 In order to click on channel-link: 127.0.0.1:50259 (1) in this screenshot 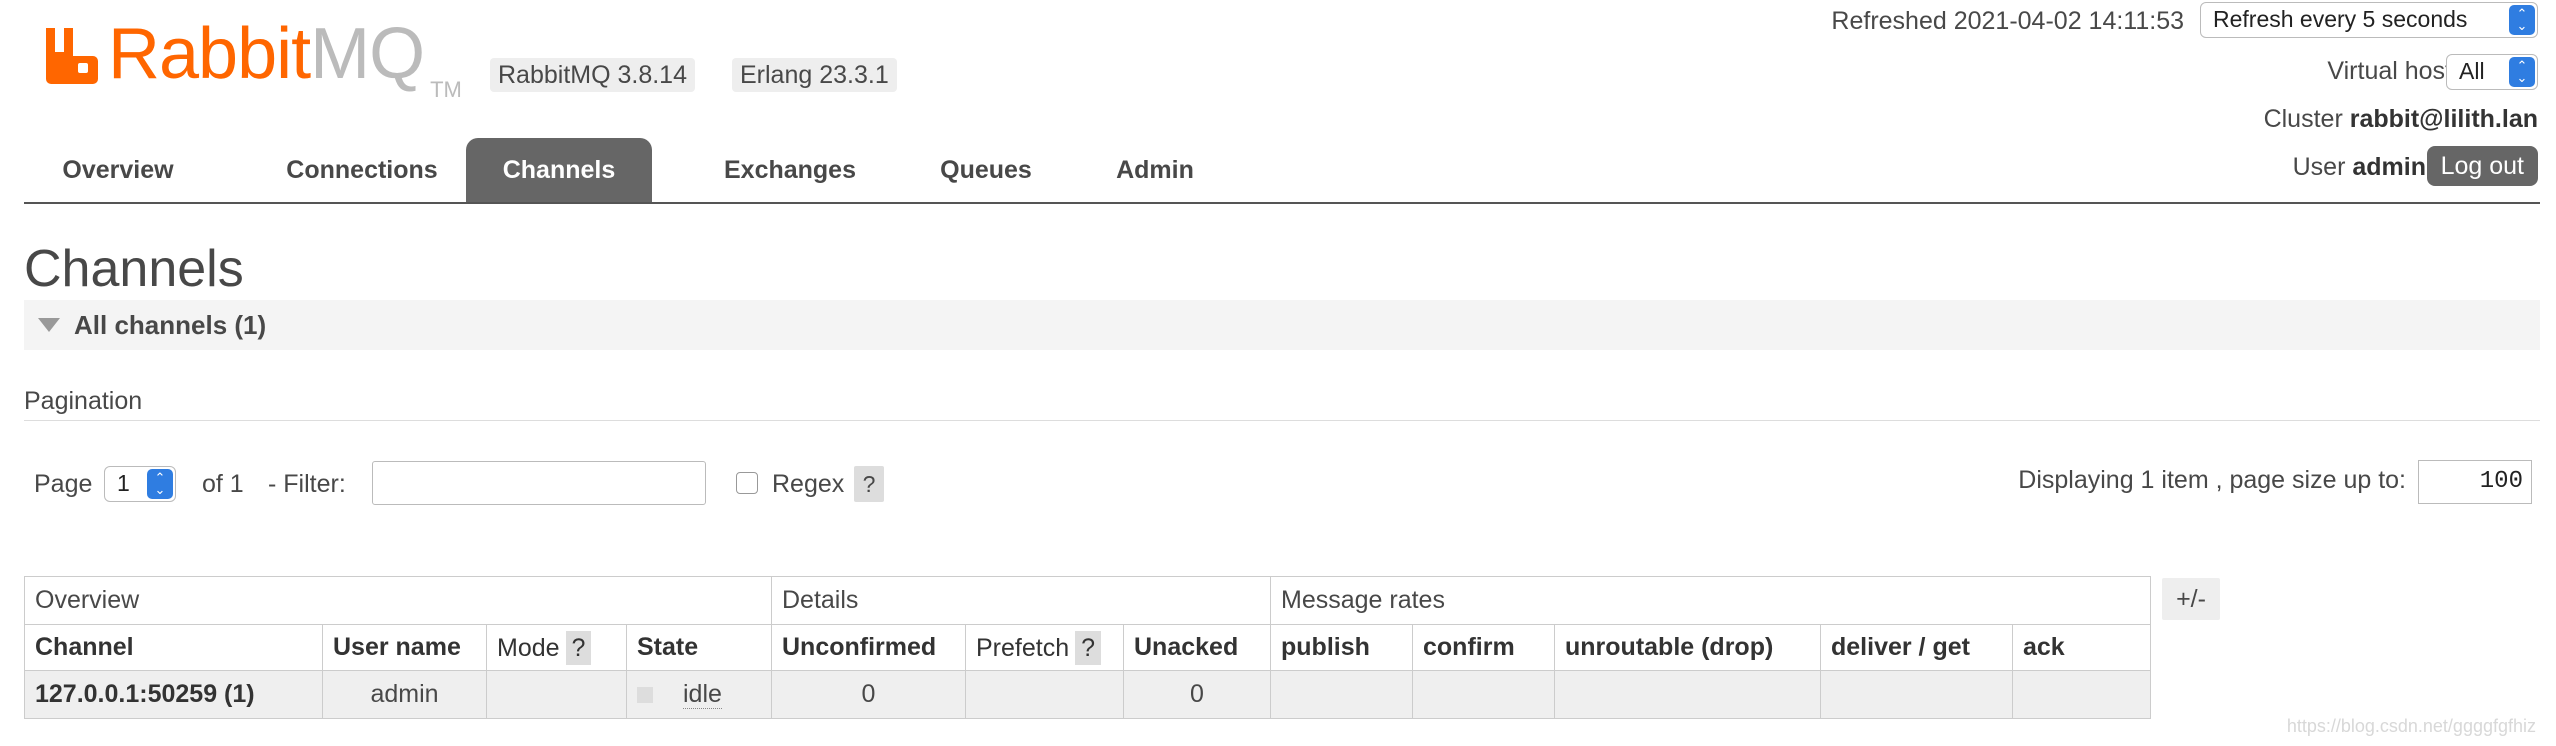, I will do `click(173, 694)`.